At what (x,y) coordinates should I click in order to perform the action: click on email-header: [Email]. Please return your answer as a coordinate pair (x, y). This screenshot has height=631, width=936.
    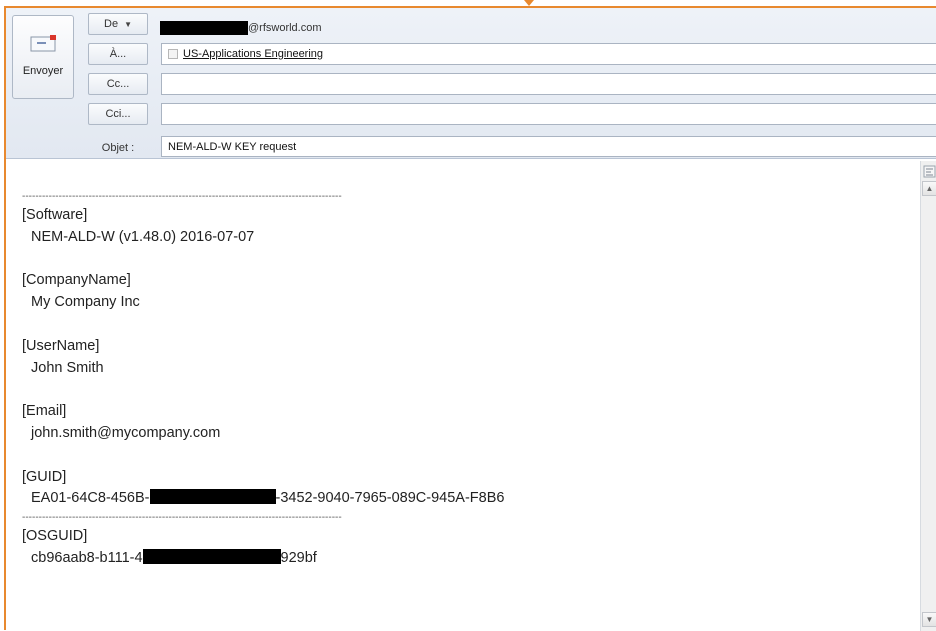
    Looking at the image, I should click on (44, 411).